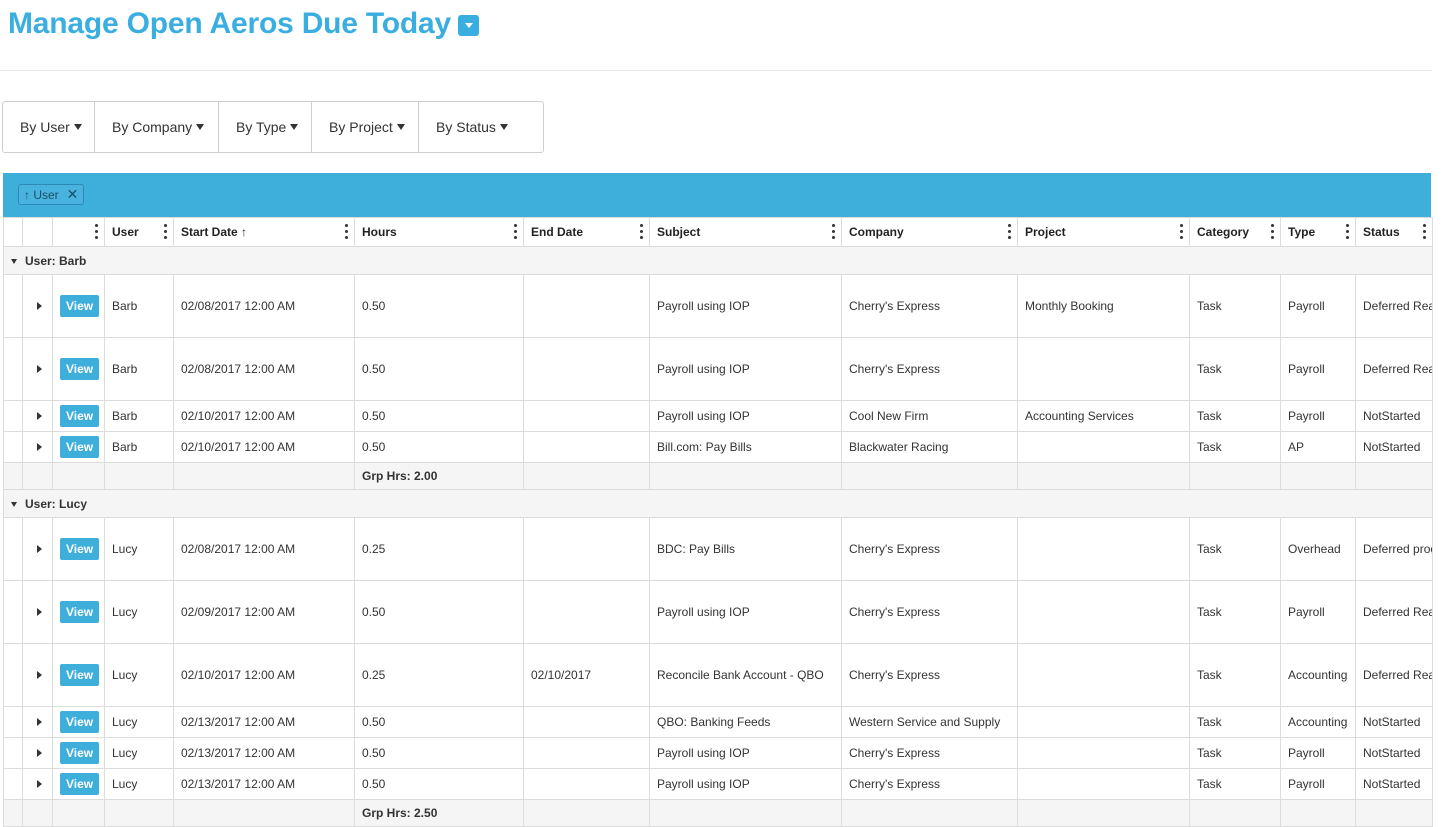 This screenshot has height=827, width=1448. What do you see at coordinates (679, 232) in the screenshot?
I see `header-label: Subject` at bounding box center [679, 232].